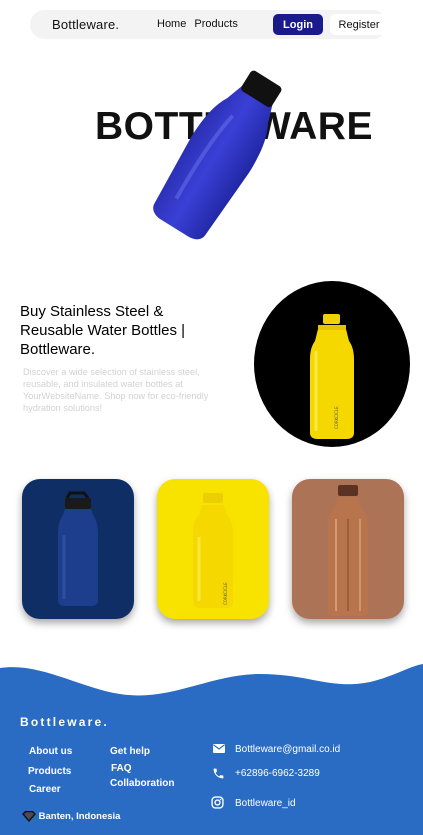 The image size is (423, 835). Describe the element at coordinates (215, 24) in the screenshot. I see `nav-link-products: Products` at that location.